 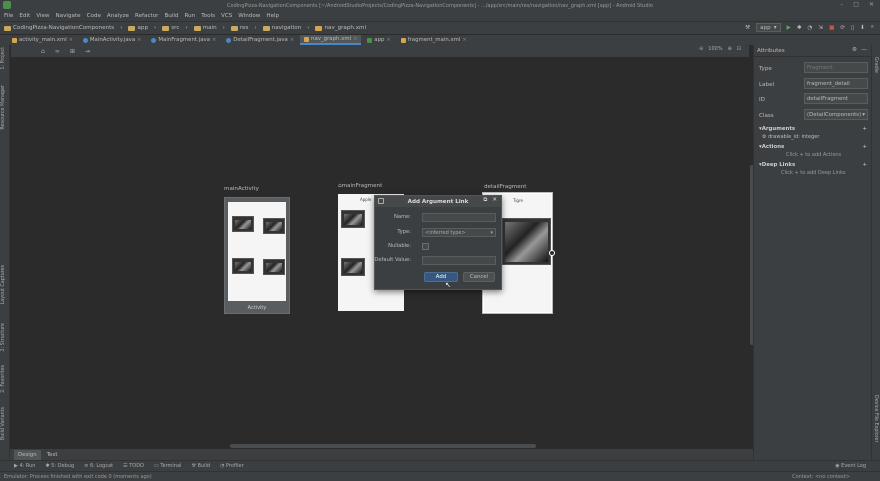 I want to click on zoom-in-icon: ⊕, so click(x=730, y=49).